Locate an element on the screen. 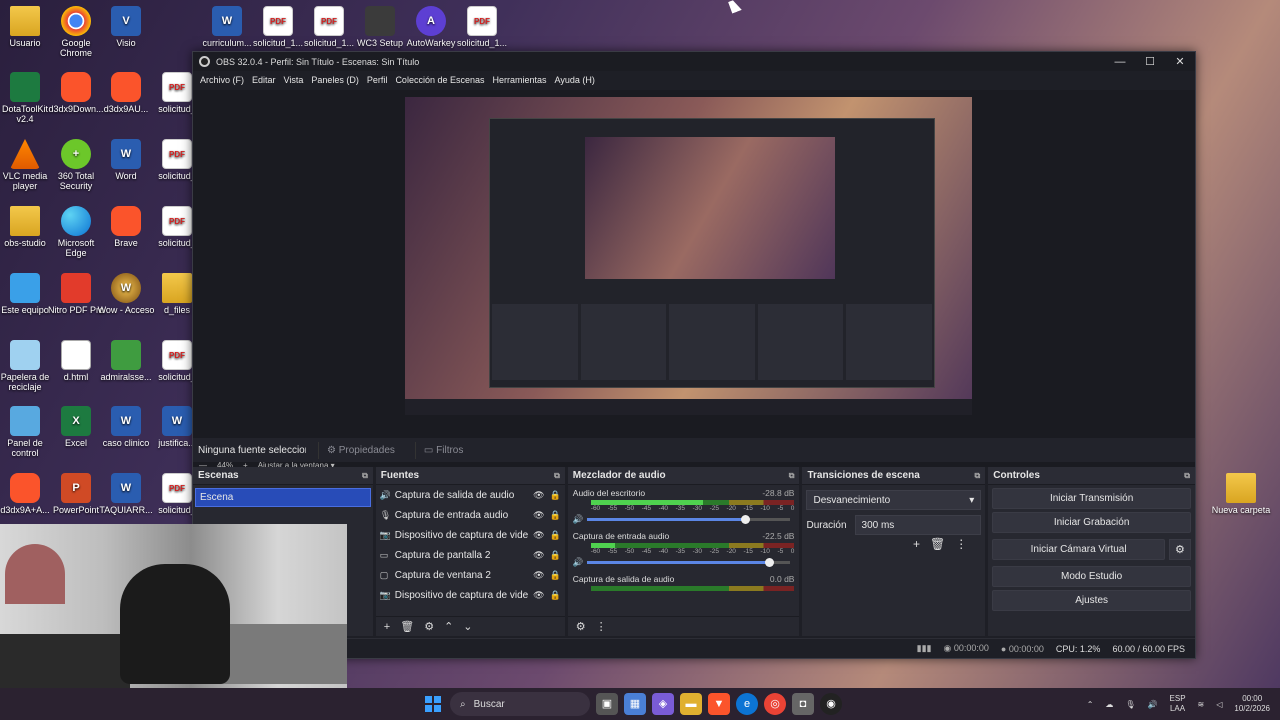 The width and height of the screenshot is (1280, 720). wc3-icon is located at coordinates (380, 21).